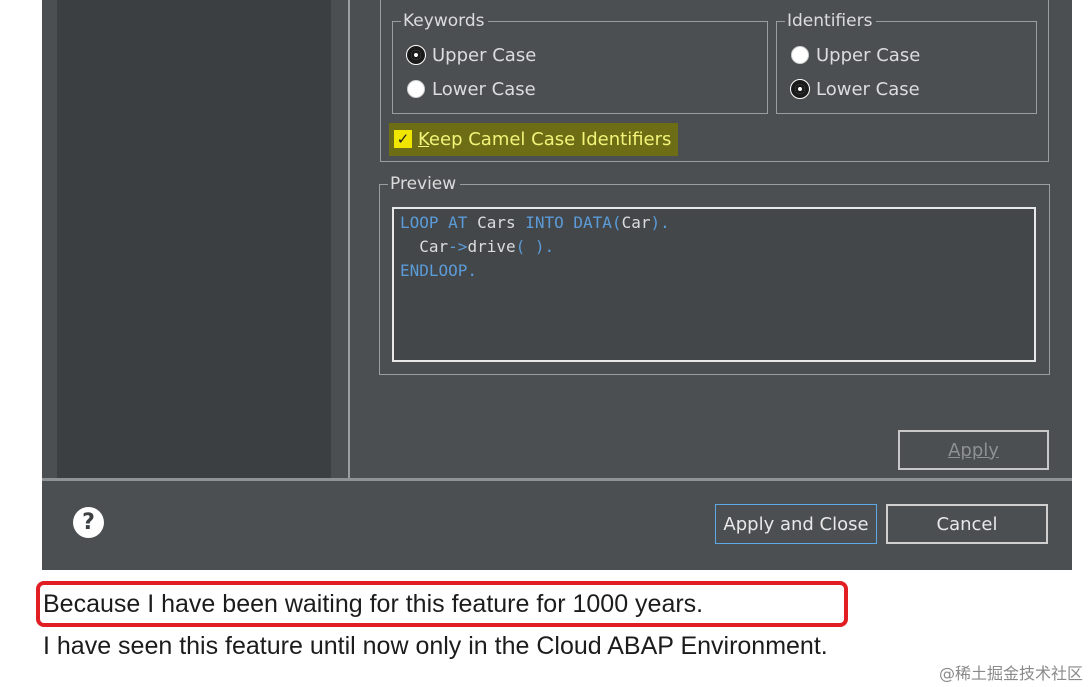  I want to click on identifiers-lower-case-radio: Lower Case, so click(855, 89).